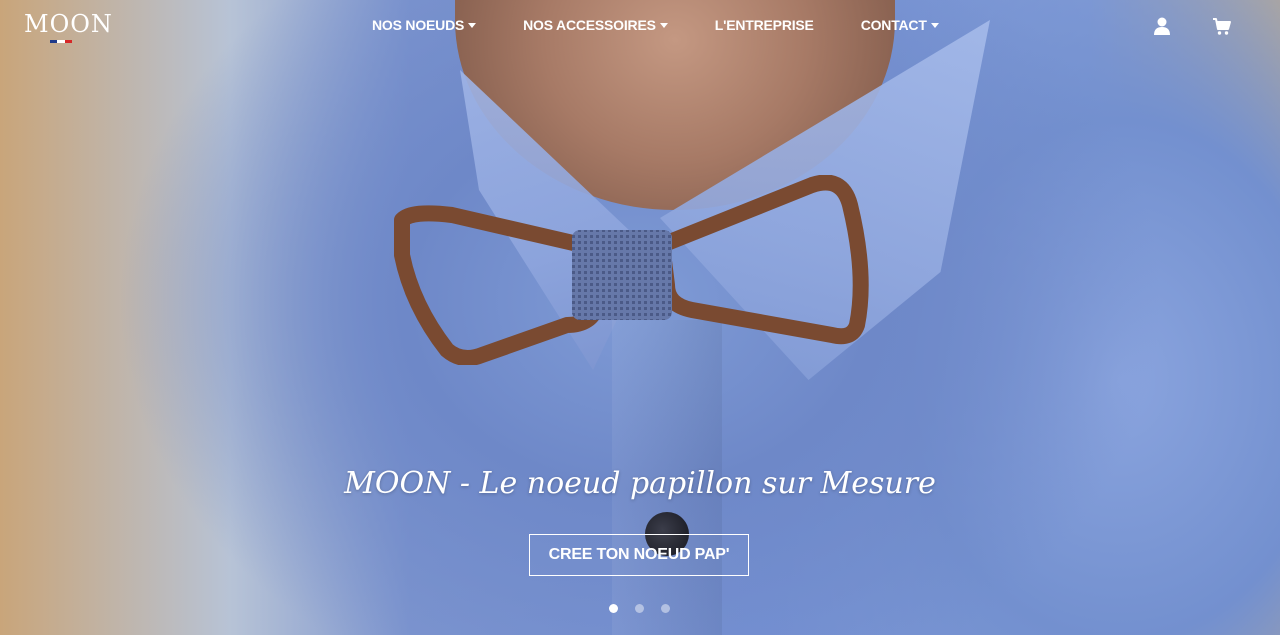  I want to click on nav-item-label: CONTACT, so click(893, 25).